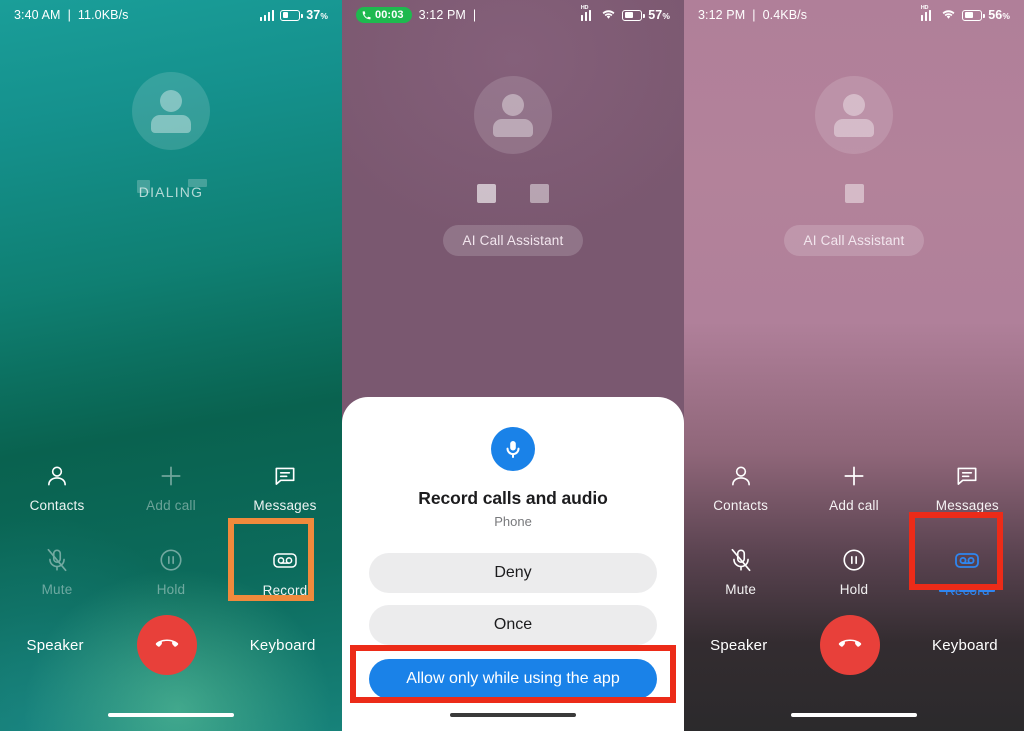  What do you see at coordinates (659, 15) in the screenshot?
I see `battery-percent: 57%` at bounding box center [659, 15].